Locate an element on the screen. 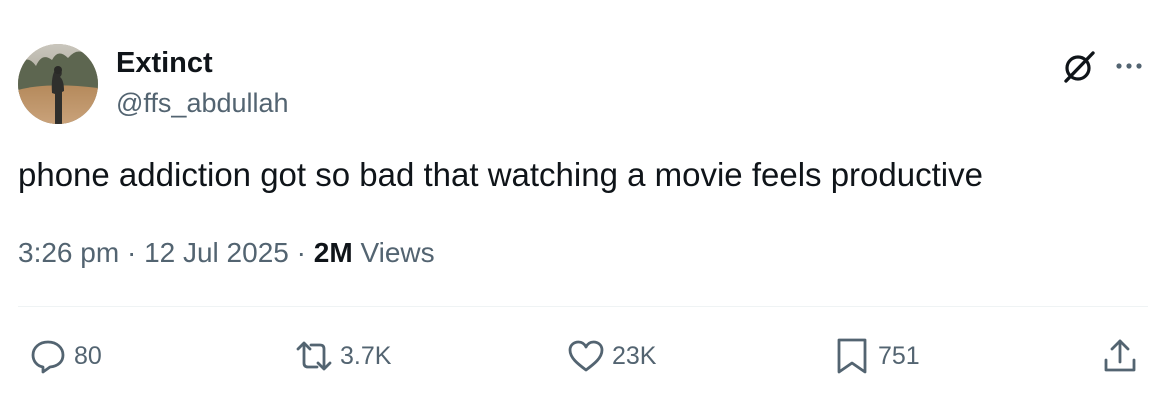 This screenshot has height=400, width=1154. like-icon is located at coordinates (586, 356).